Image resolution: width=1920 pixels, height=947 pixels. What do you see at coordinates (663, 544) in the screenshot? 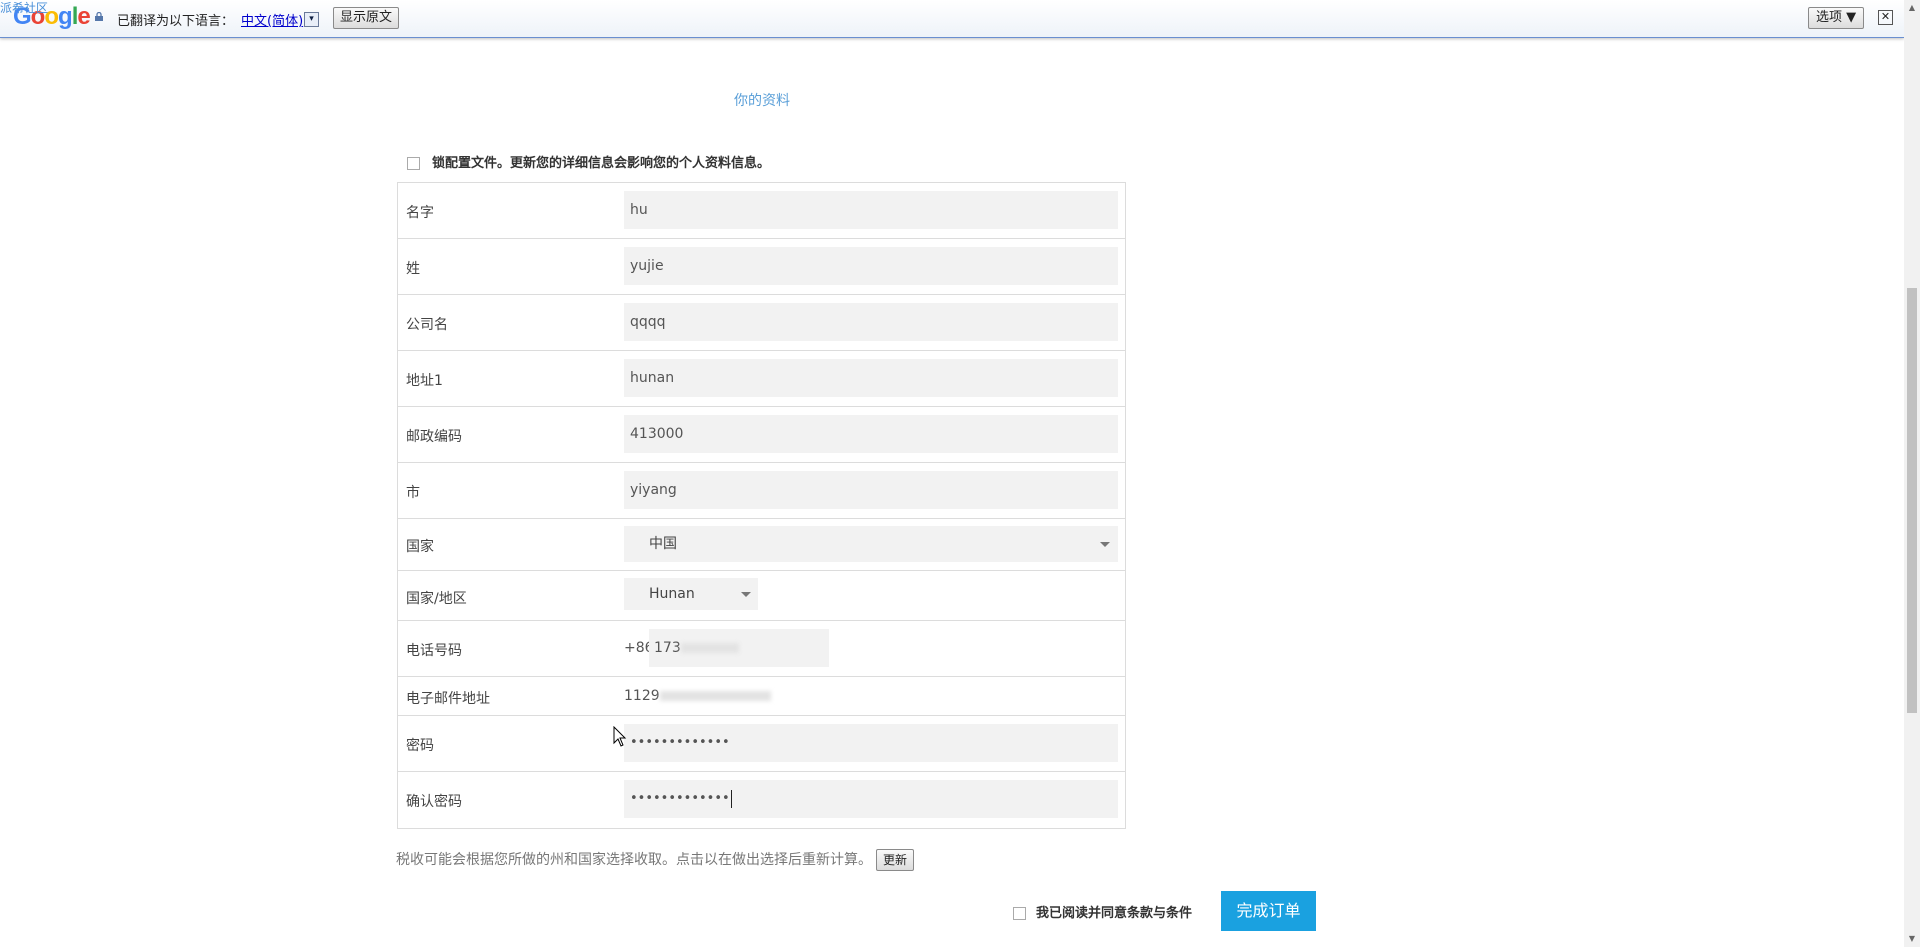
I see `country-select-value: 中国` at bounding box center [663, 544].